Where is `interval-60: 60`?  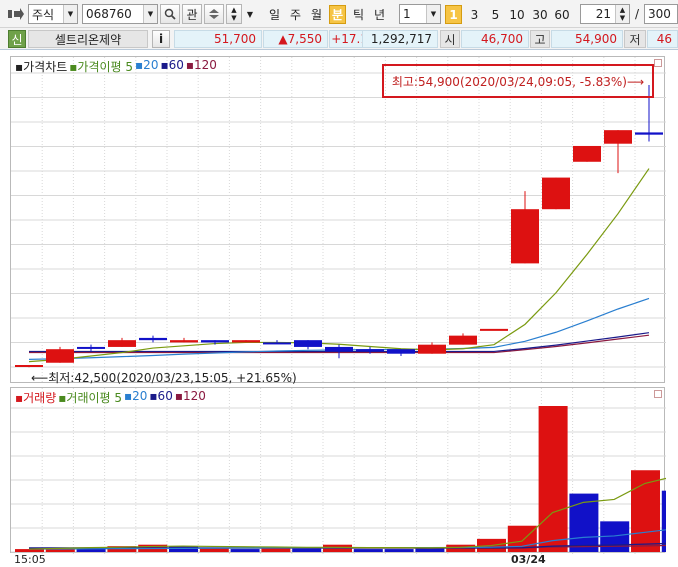
interval-60: 60 is located at coordinates (562, 14).